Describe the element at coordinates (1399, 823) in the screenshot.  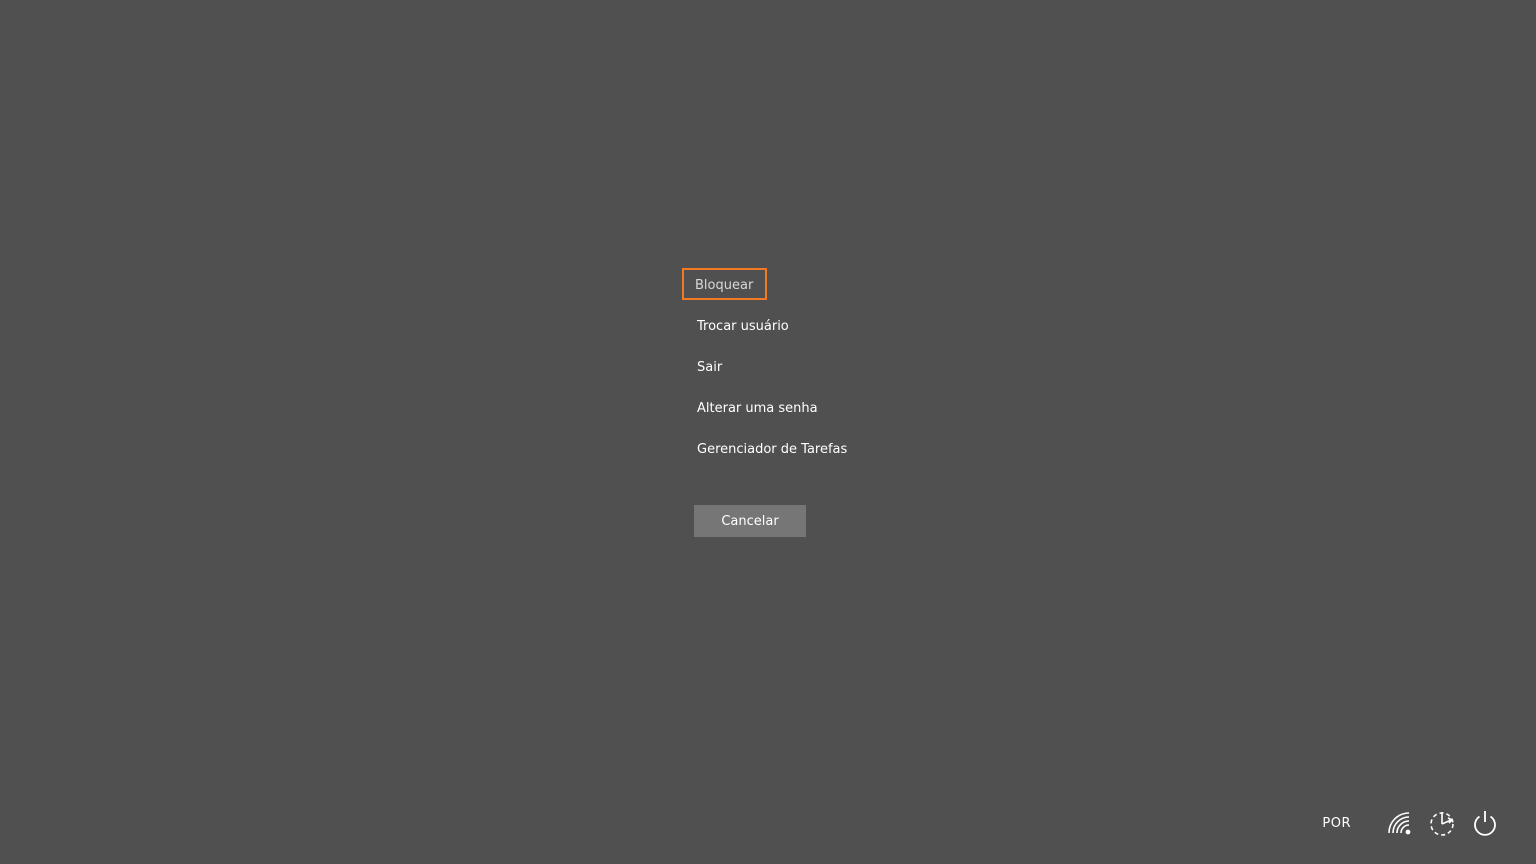
I see `network-wifi-icon` at that location.